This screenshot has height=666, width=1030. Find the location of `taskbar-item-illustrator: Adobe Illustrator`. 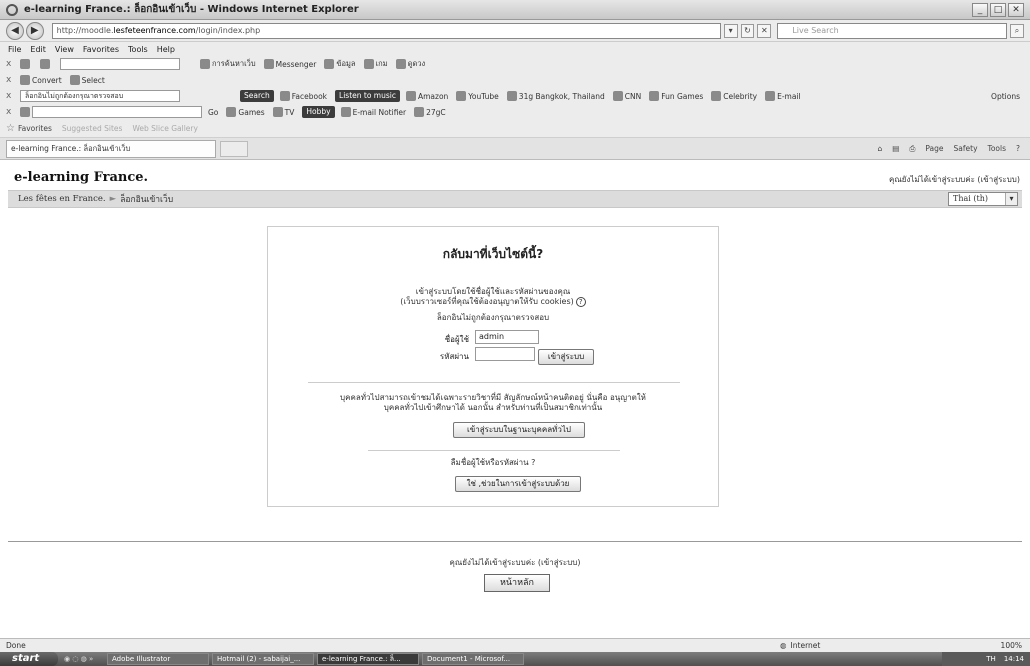

taskbar-item-illustrator: Adobe Illustrator is located at coordinates (158, 659).